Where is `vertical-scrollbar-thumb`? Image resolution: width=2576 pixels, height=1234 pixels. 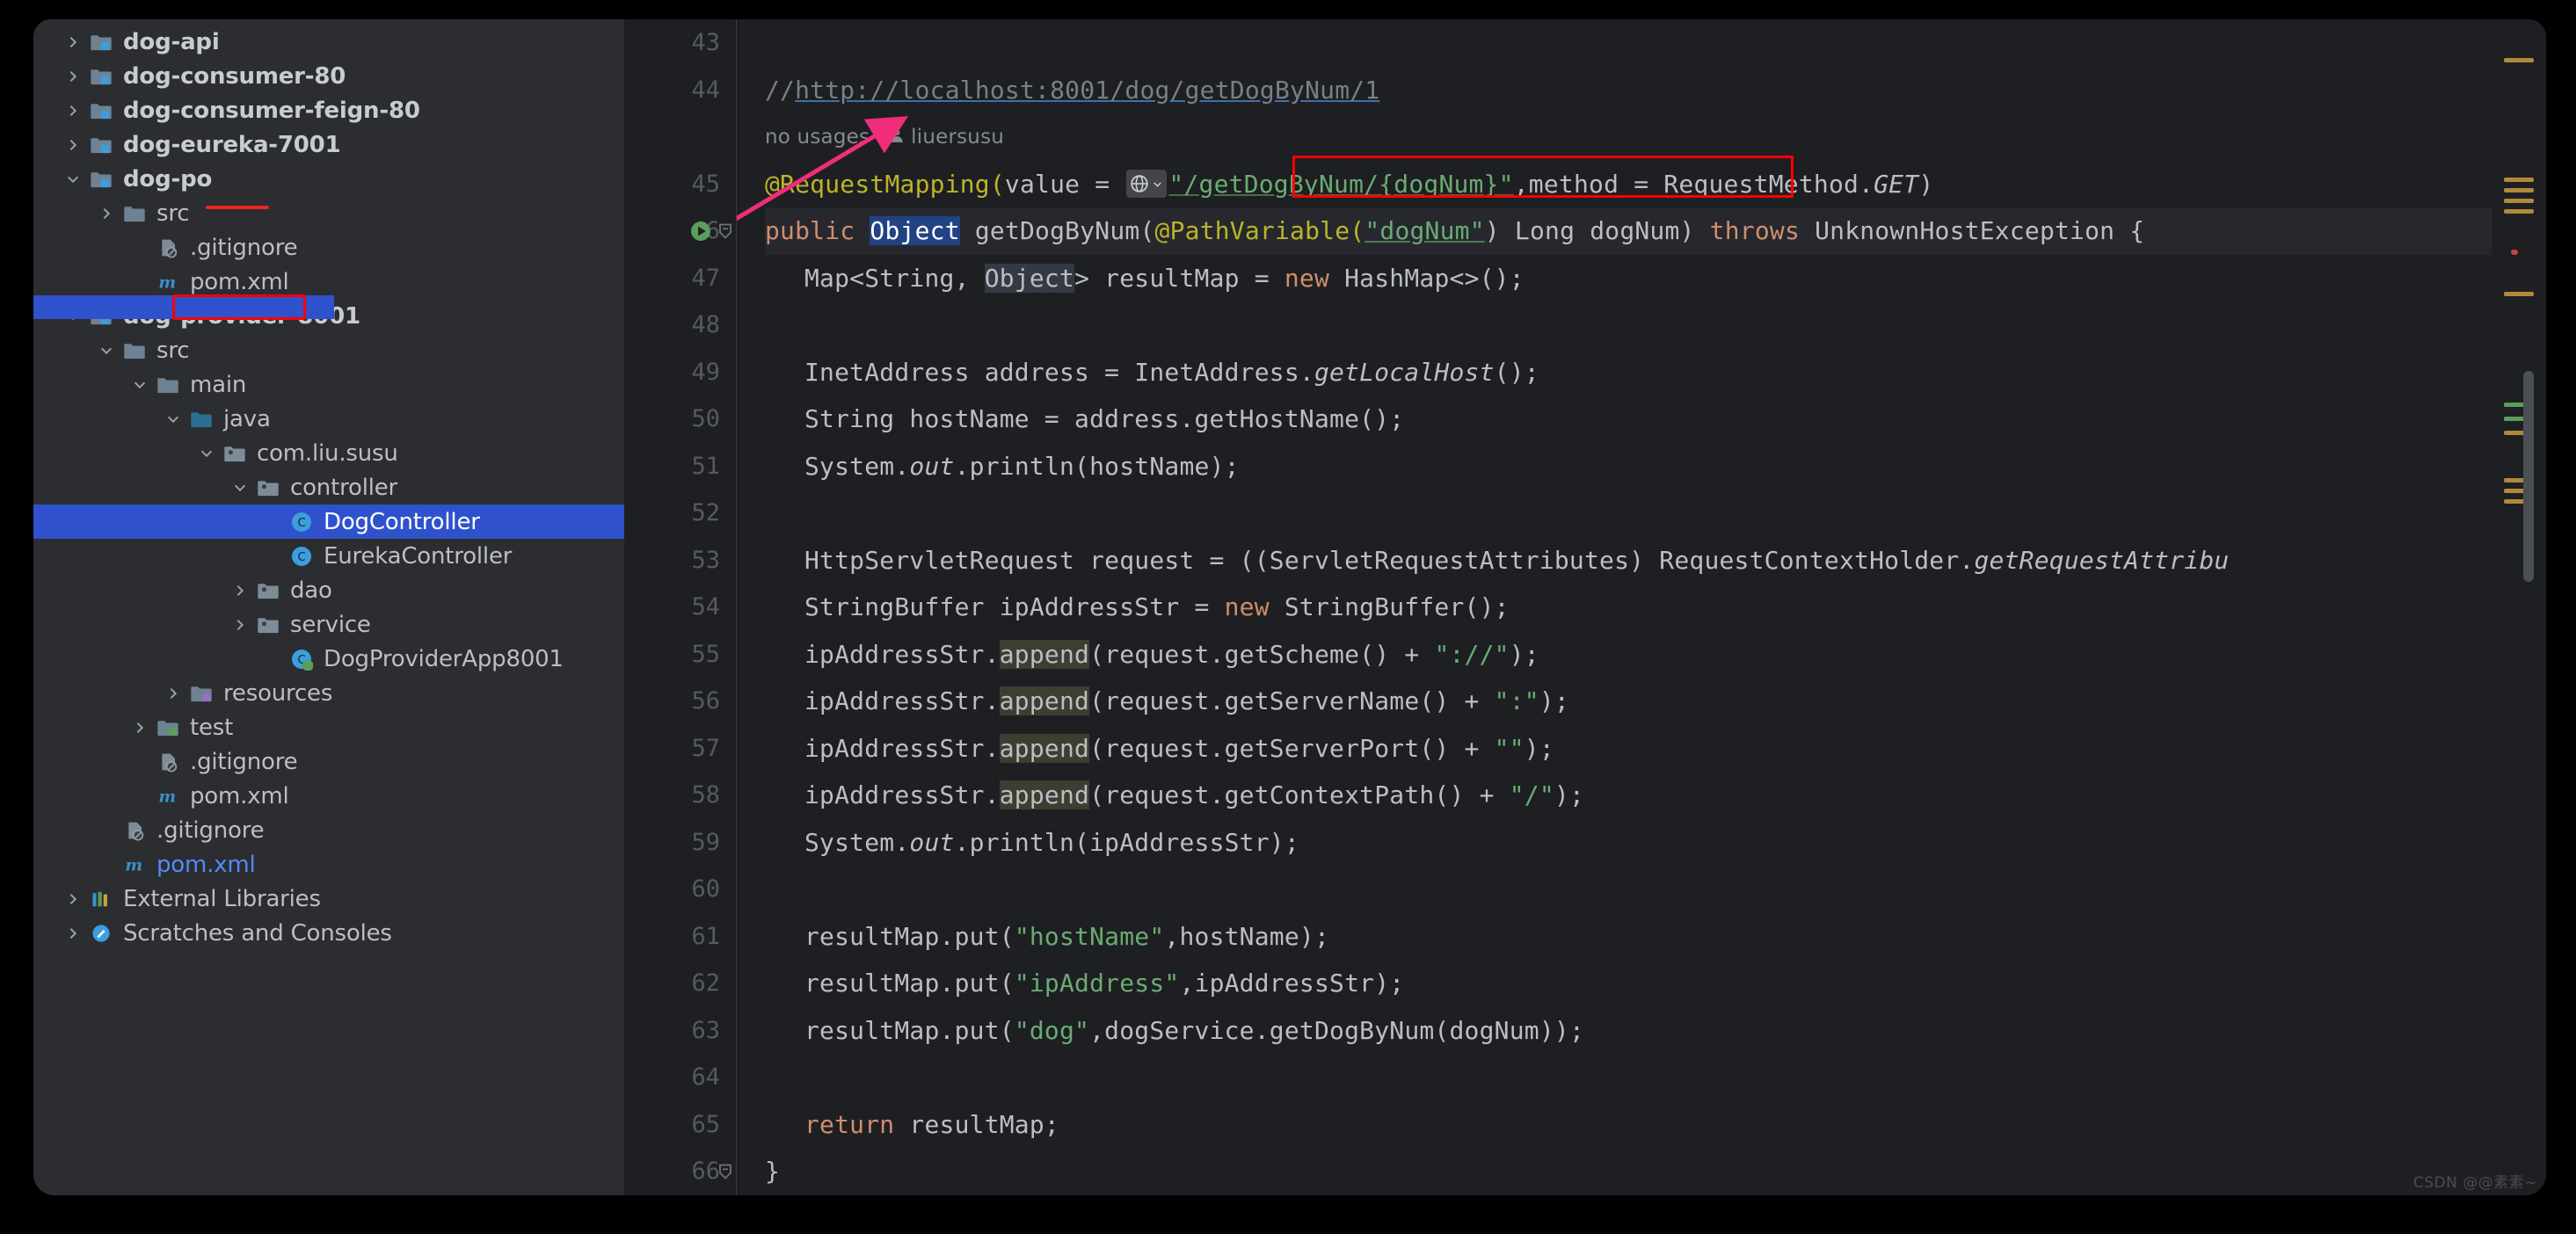 vertical-scrollbar-thumb is located at coordinates (2528, 476).